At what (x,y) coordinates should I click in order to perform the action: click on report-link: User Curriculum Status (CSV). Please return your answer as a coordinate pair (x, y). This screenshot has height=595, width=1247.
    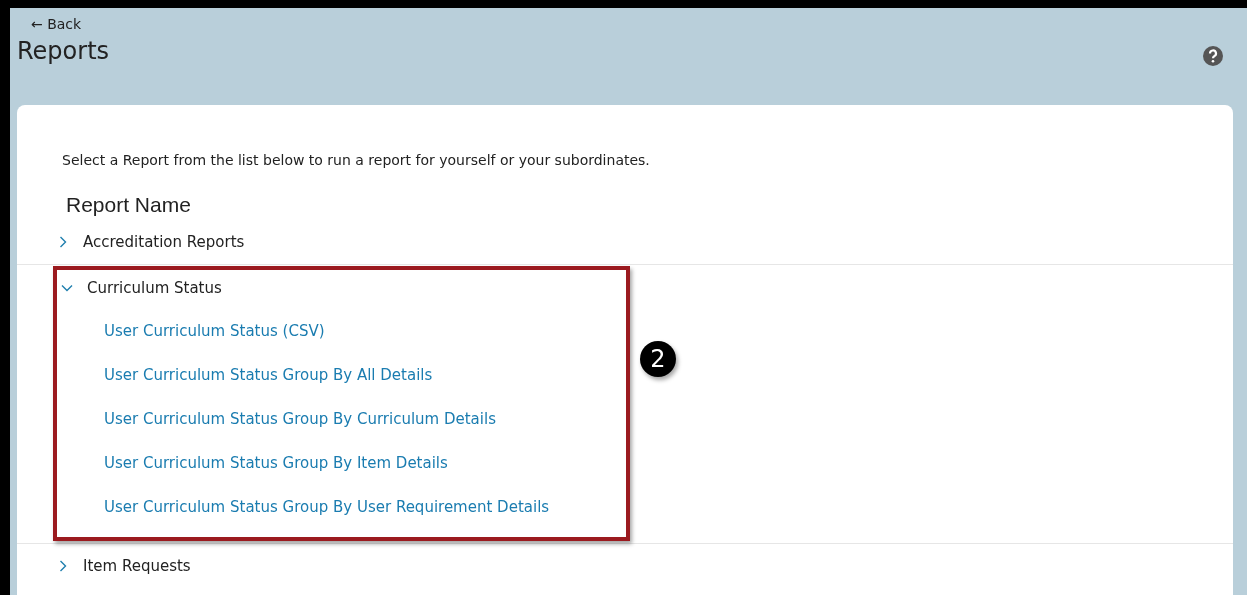
    Looking at the image, I should click on (214, 331).